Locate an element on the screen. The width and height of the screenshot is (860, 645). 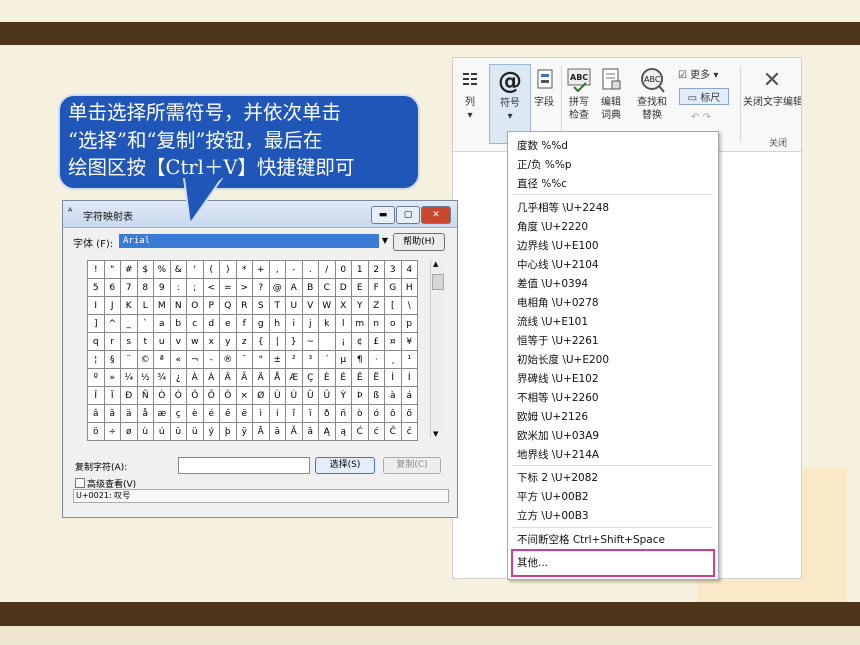
character-cell: 6 is located at coordinates (112, 287).